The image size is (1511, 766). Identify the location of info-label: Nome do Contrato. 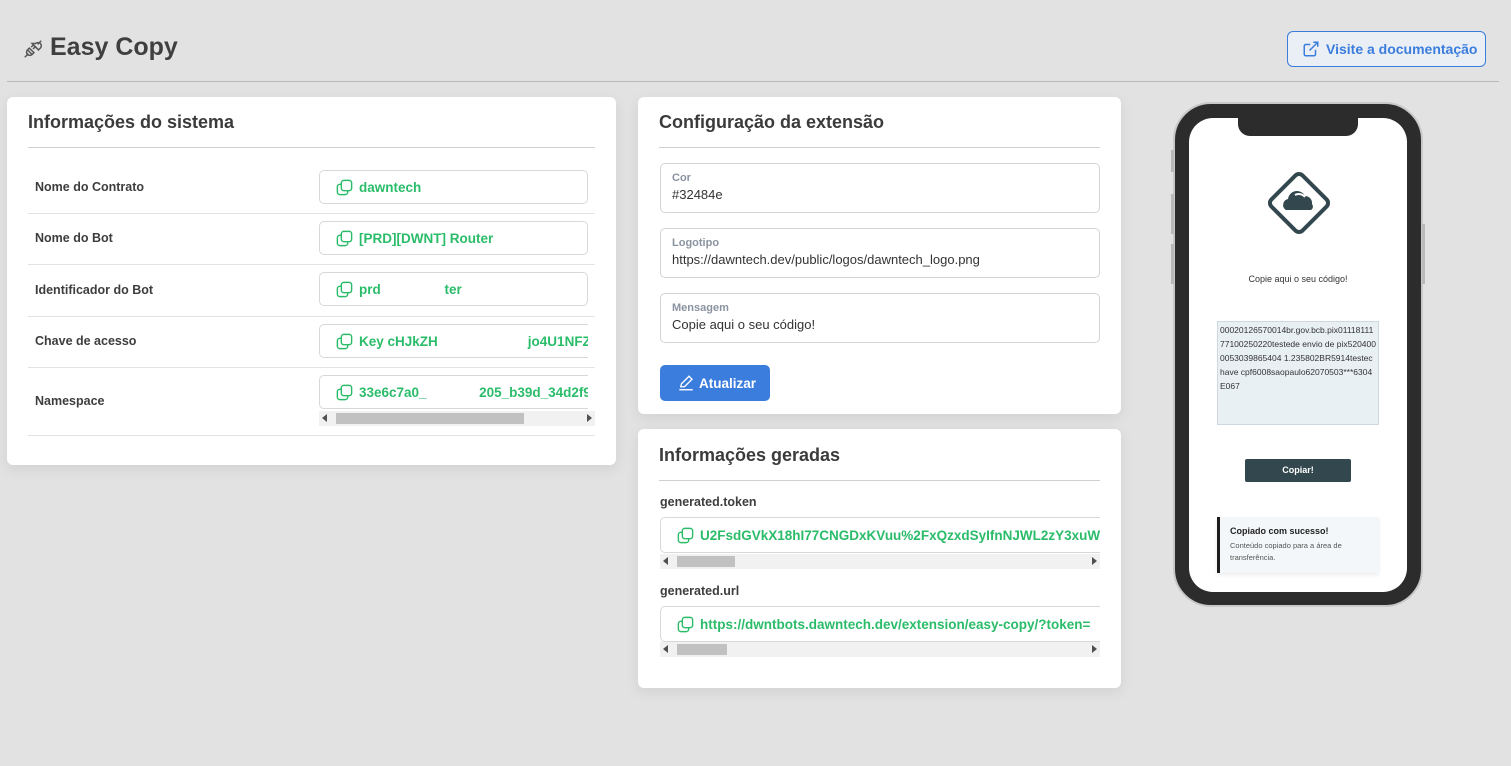
(90, 187).